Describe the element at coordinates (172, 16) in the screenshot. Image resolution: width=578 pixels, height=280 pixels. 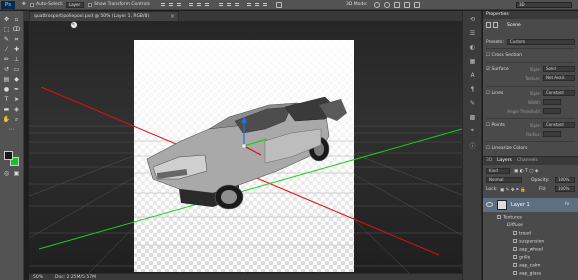
I see `close-icon: ×` at that location.